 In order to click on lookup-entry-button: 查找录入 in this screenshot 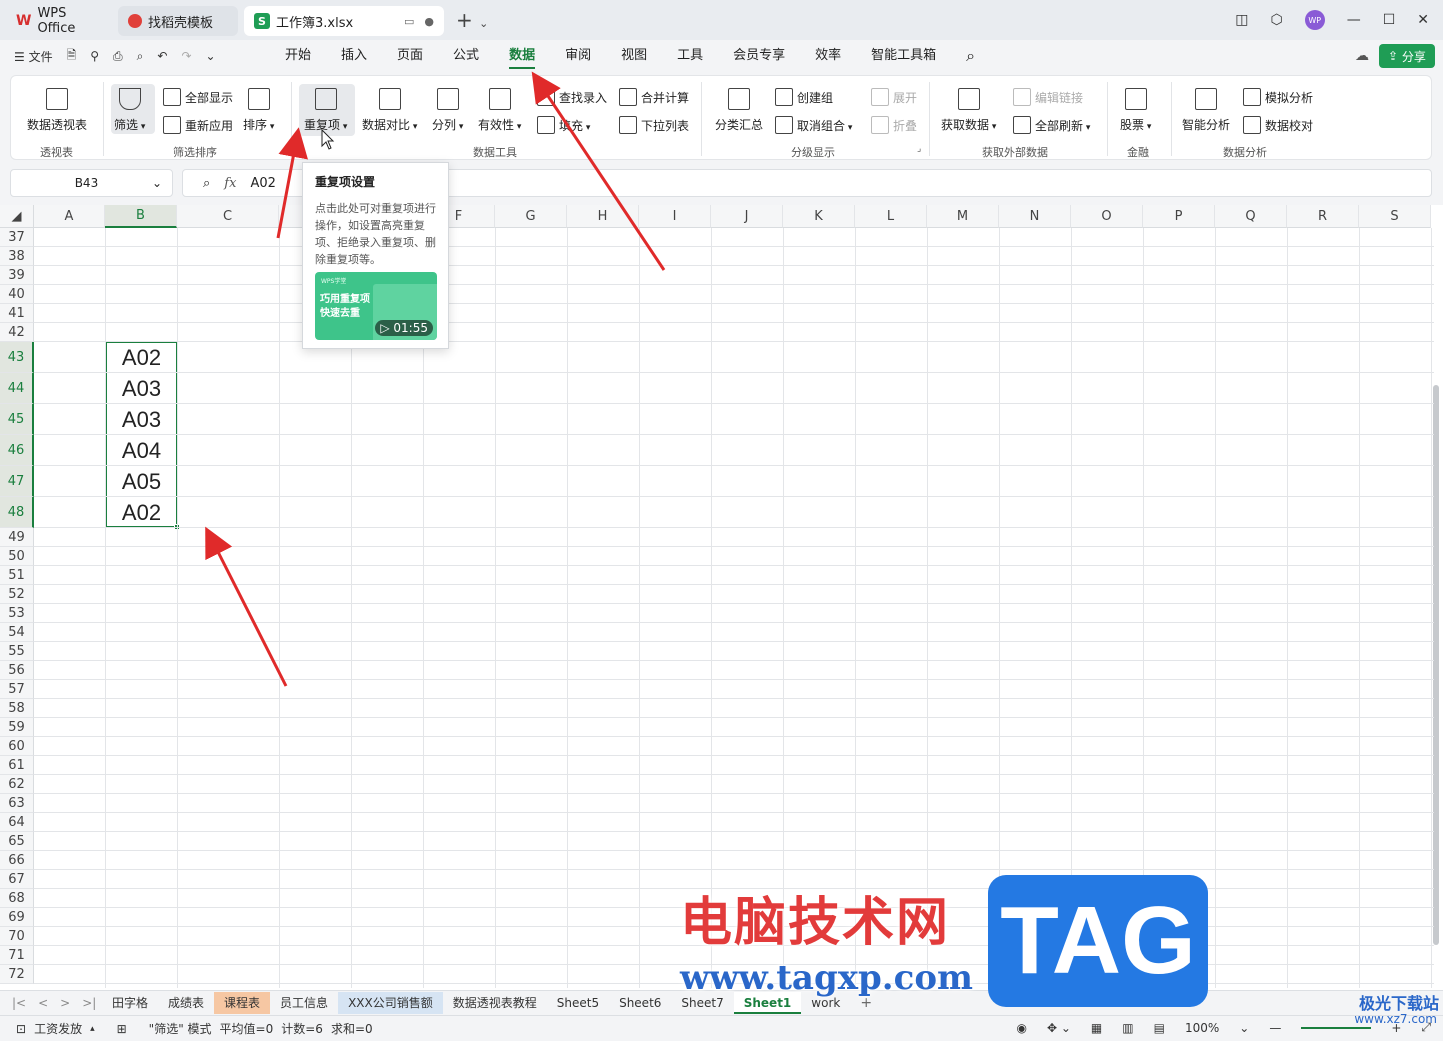, I will do `click(572, 97)`.